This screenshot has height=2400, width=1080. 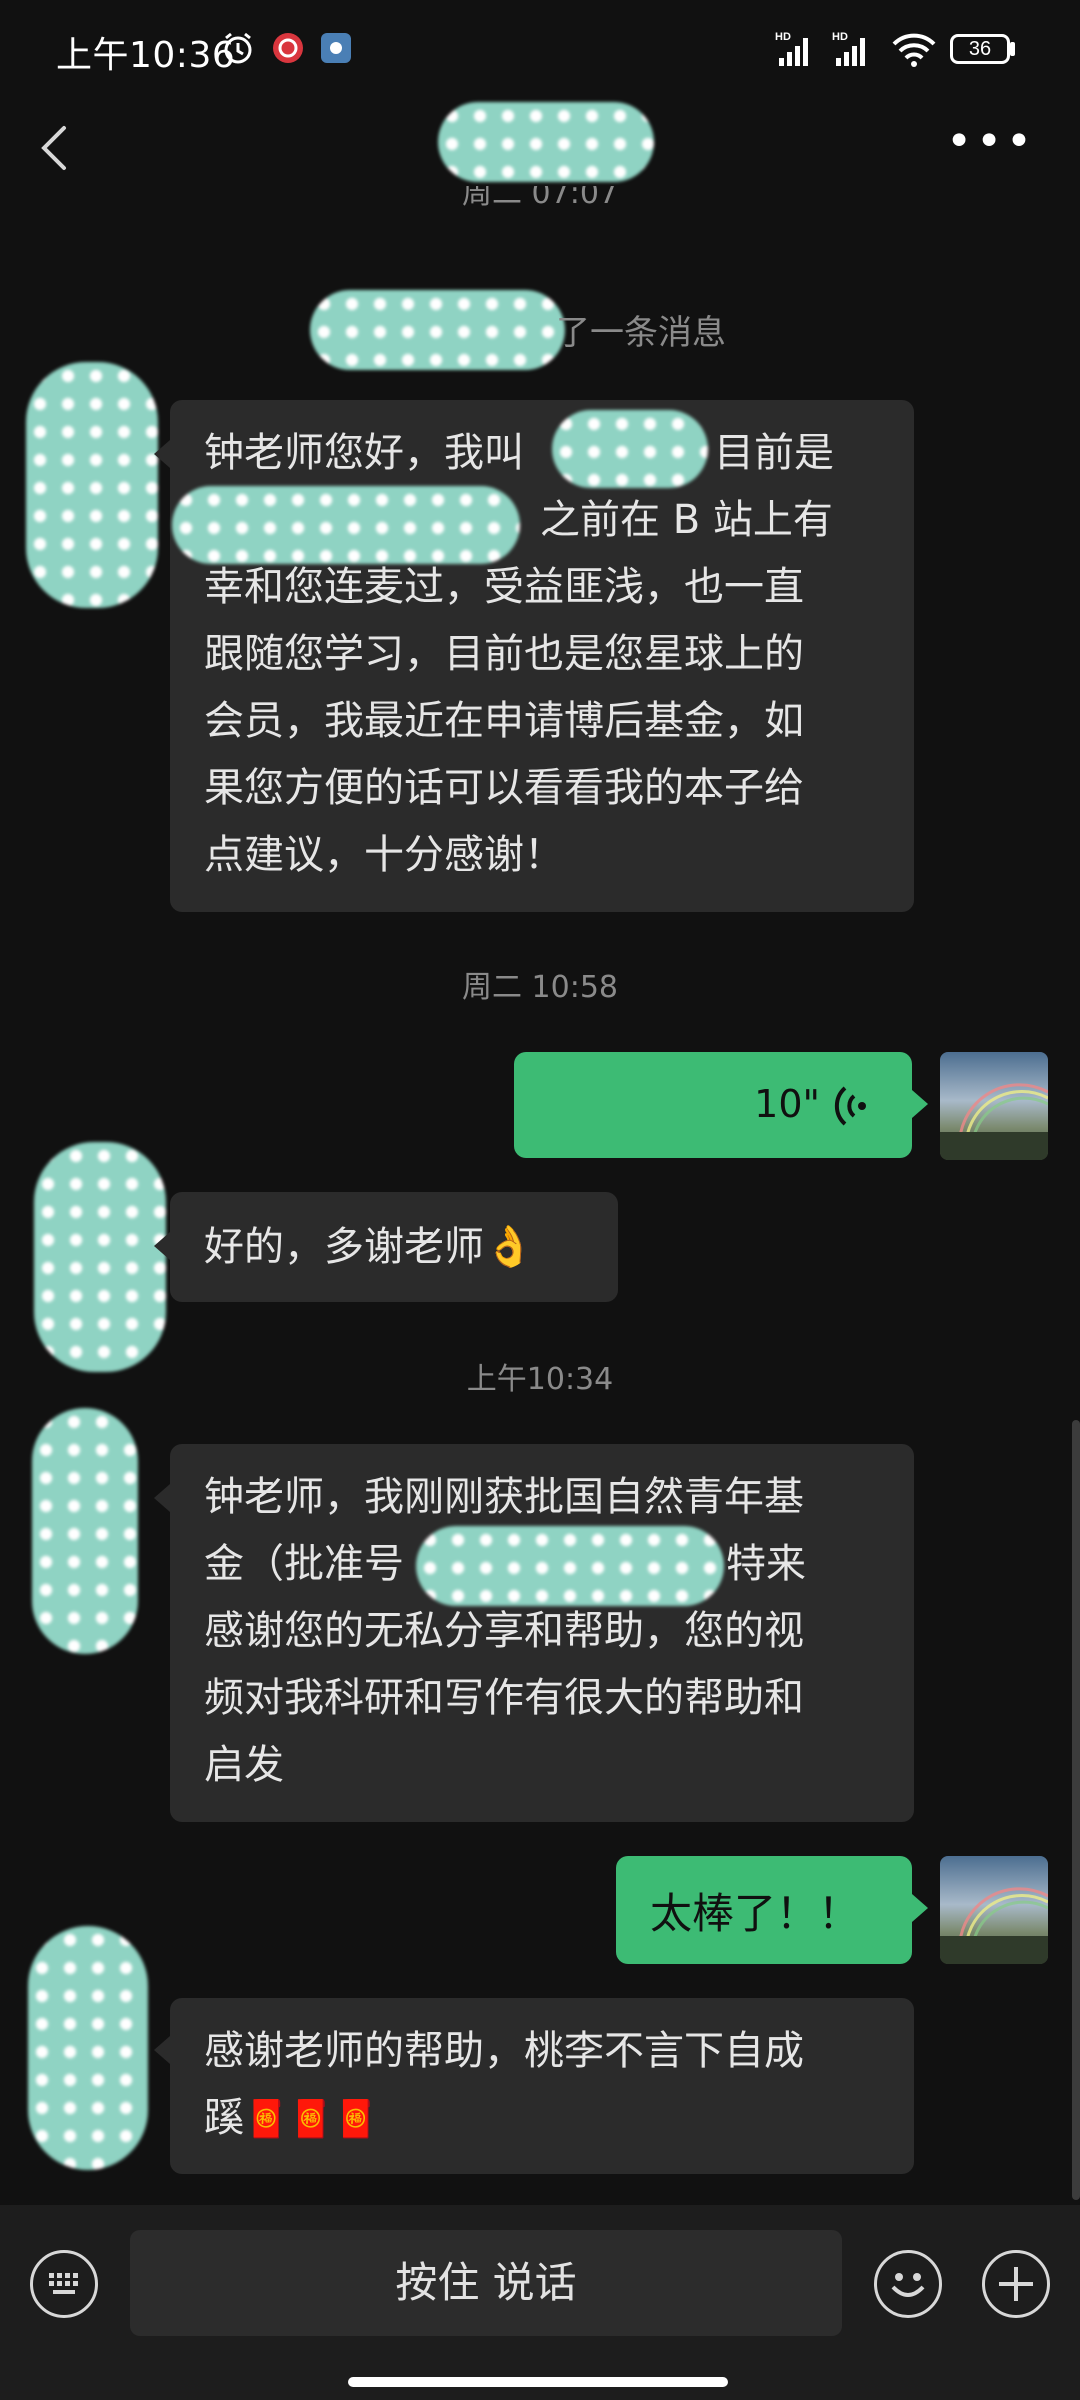 I want to click on plus-button, so click(x=1016, y=2284).